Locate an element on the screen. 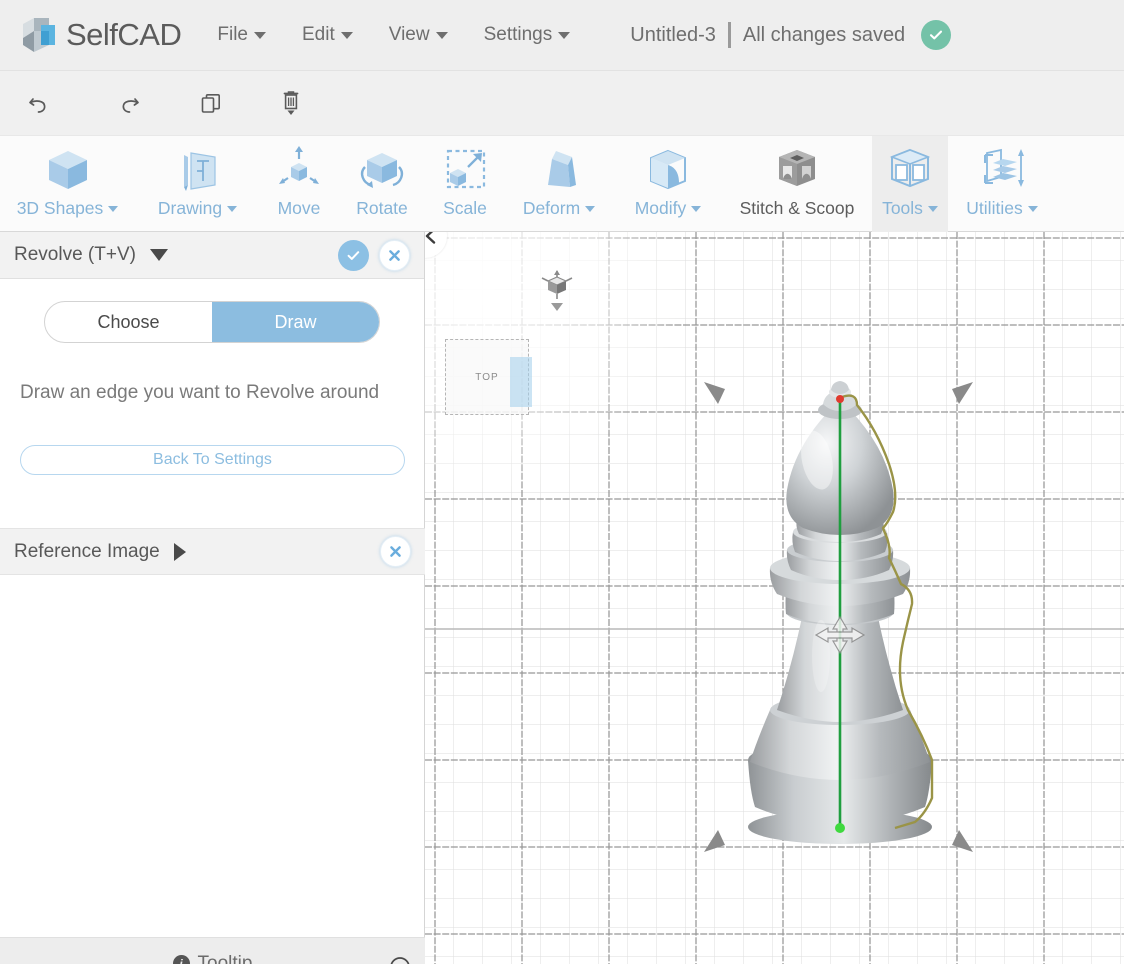  chevron-left-icon is located at coordinates (430, 238).